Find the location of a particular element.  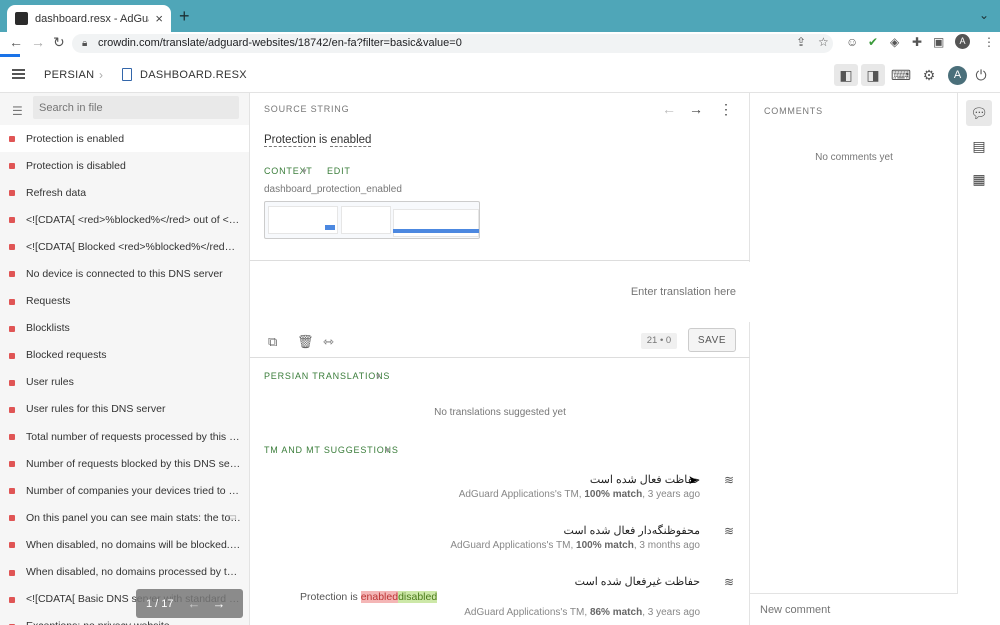

new-tab-button: + is located at coordinates (184, 16).